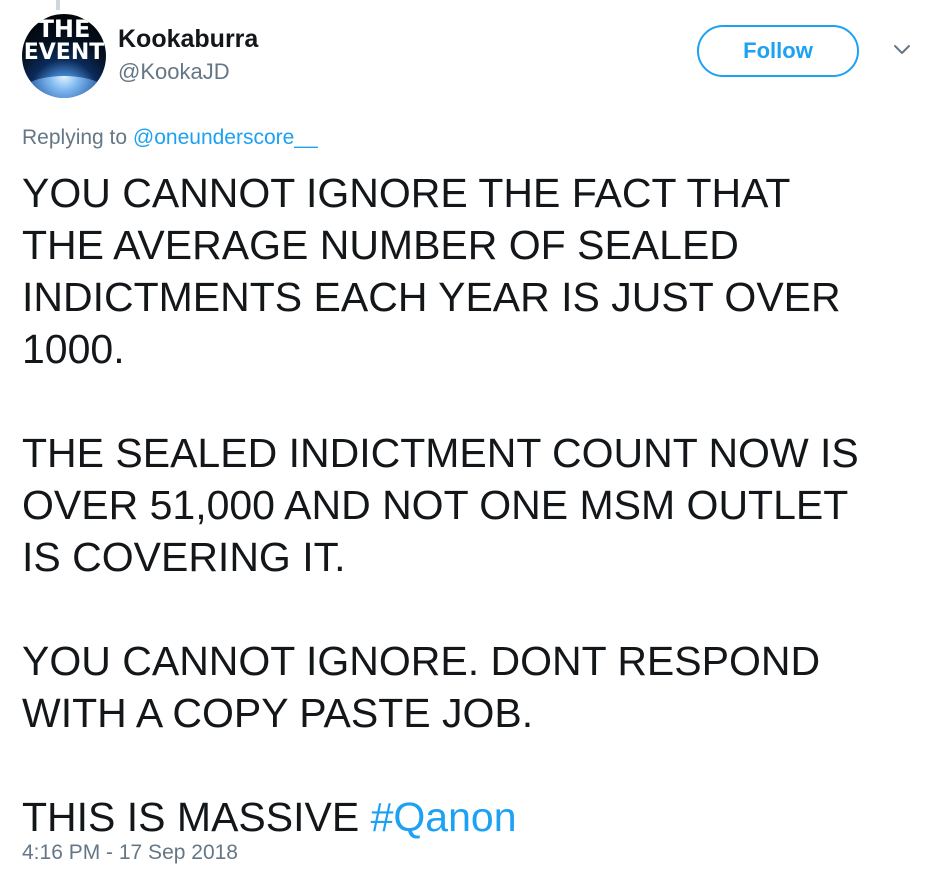  Describe the element at coordinates (196, 817) in the screenshot. I see `tweet-last-line-text: THIS IS MASSIVE` at that location.